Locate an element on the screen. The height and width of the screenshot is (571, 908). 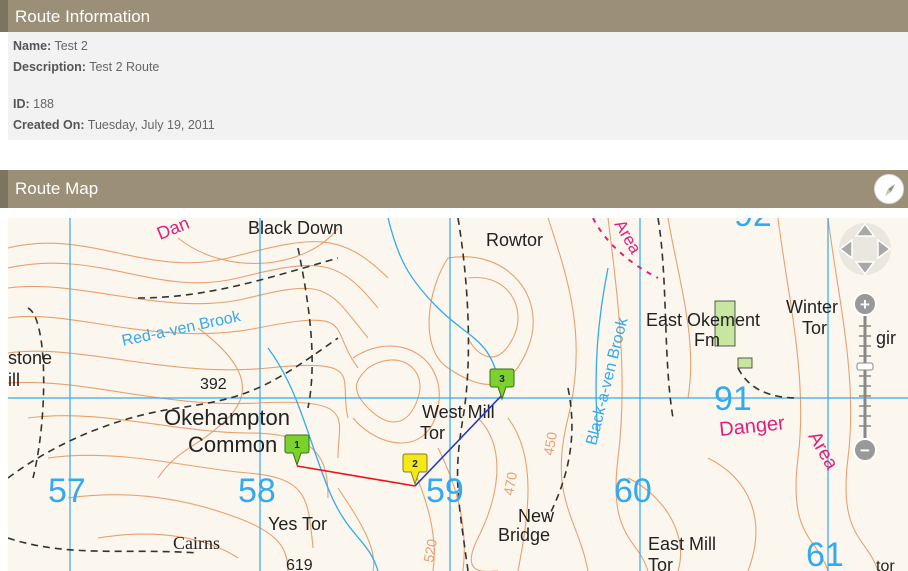
route-map-title: Route Map is located at coordinates (57, 188).